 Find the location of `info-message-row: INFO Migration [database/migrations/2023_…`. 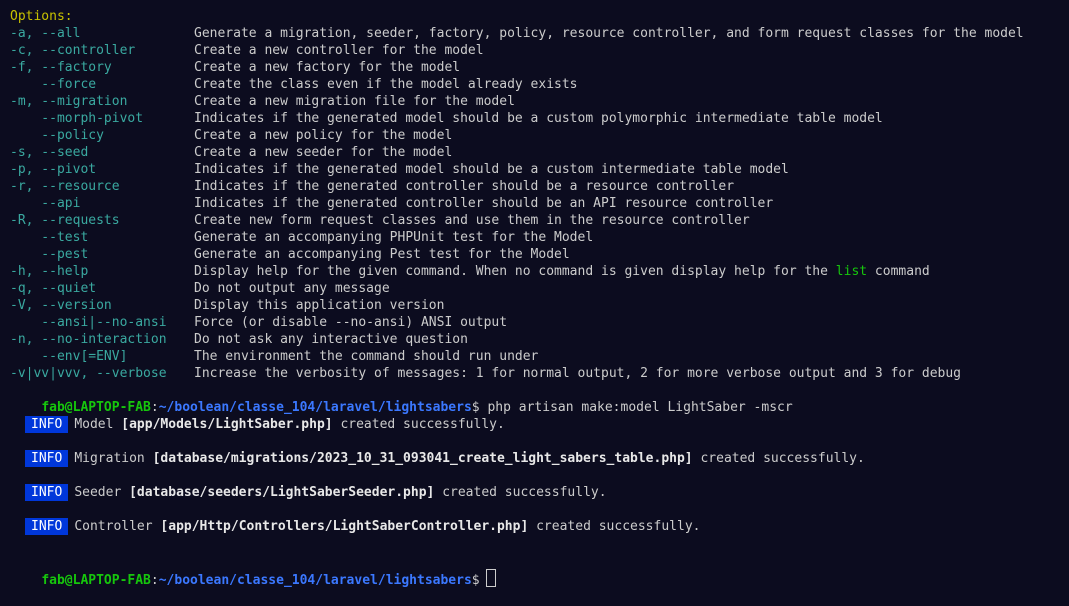

info-message-row: INFO Migration [database/migrations/2023_… is located at coordinates (445, 458).